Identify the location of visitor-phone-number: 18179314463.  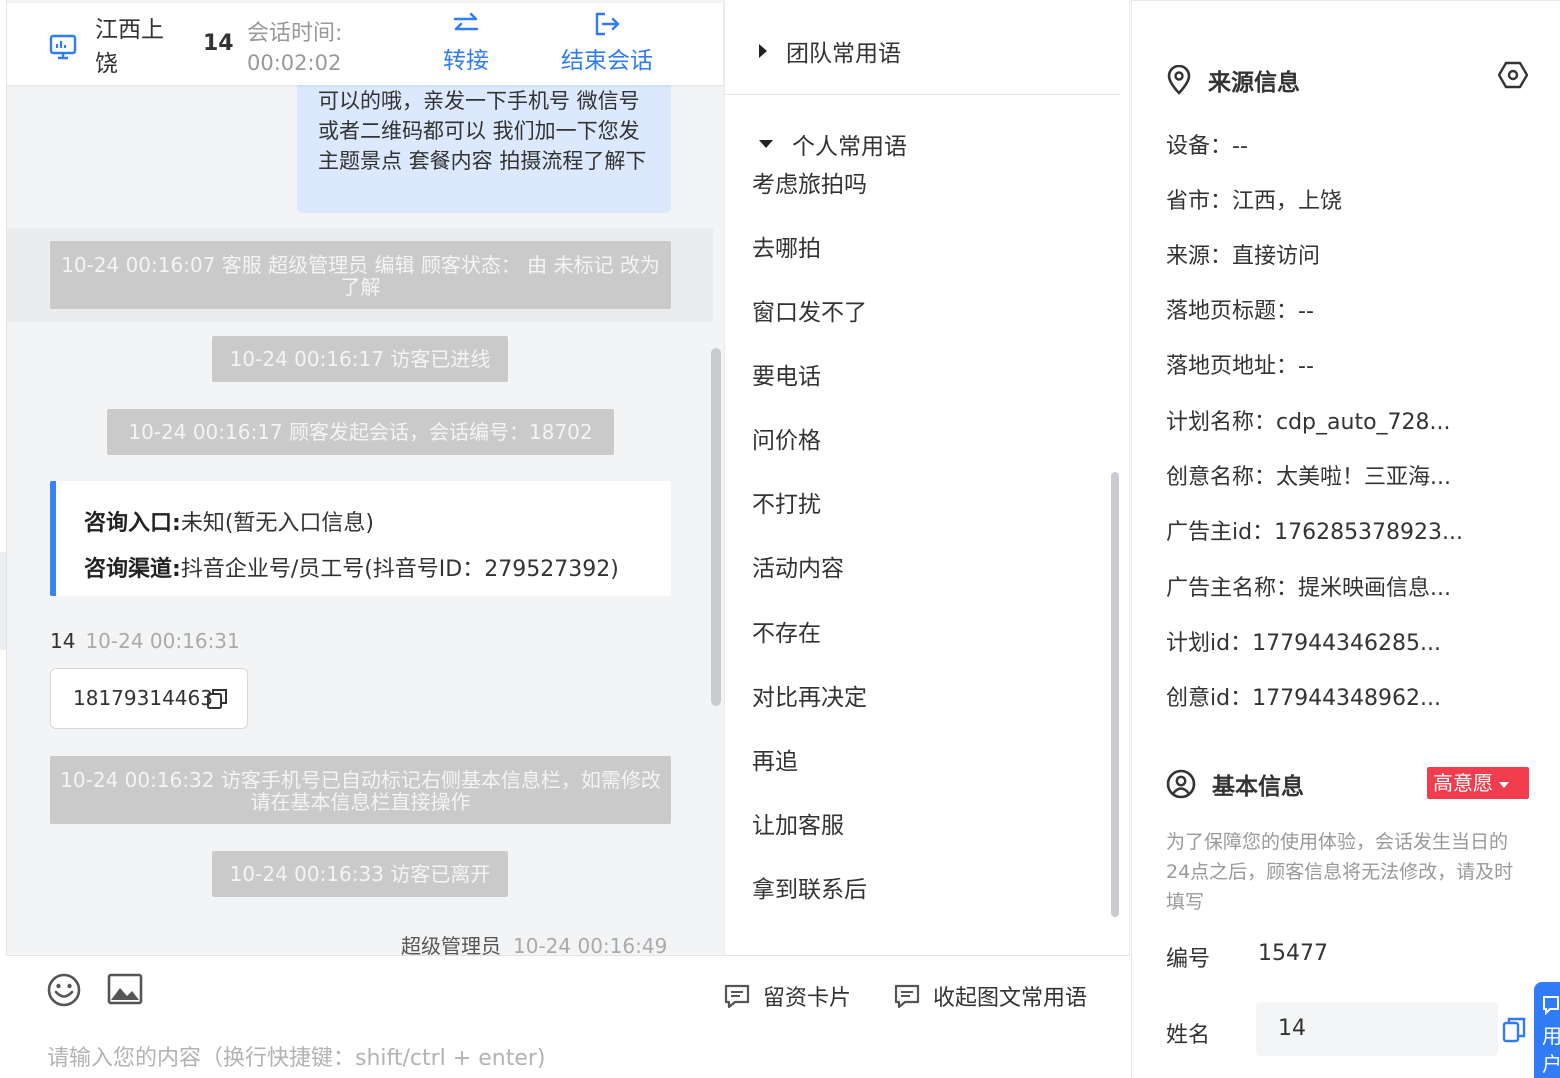
(143, 698).